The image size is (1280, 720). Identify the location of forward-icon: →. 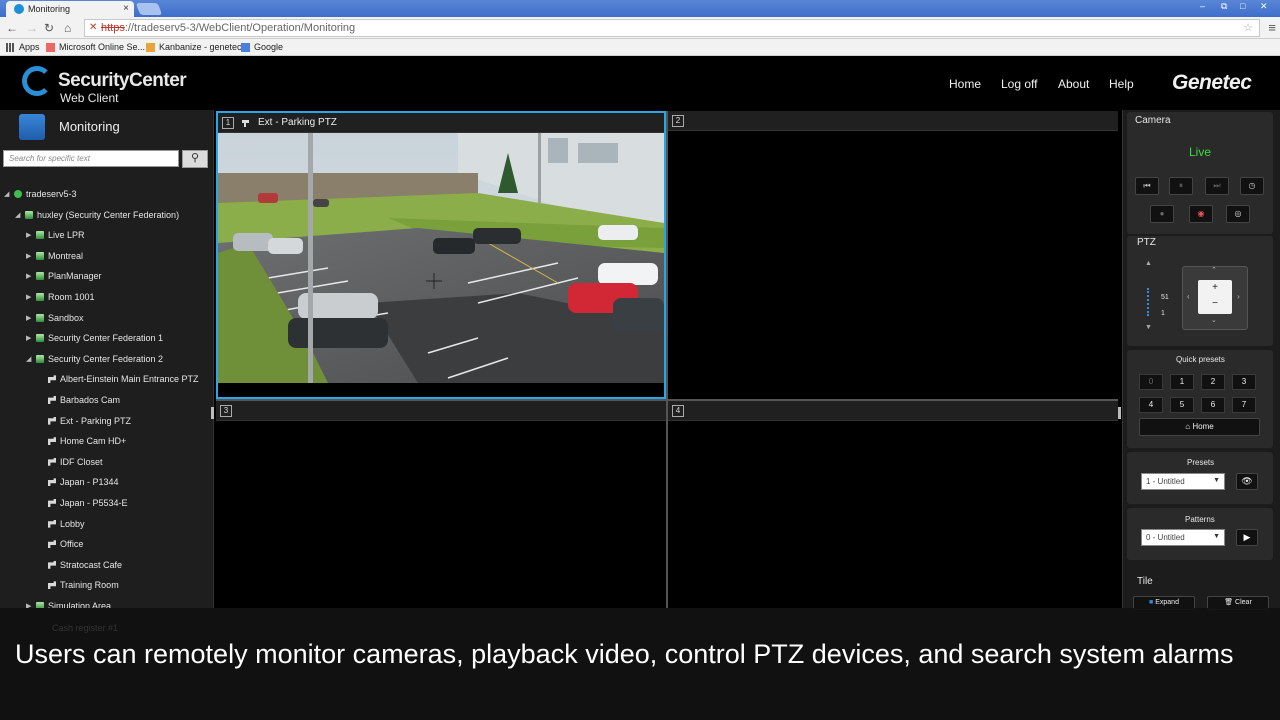
(32, 28).